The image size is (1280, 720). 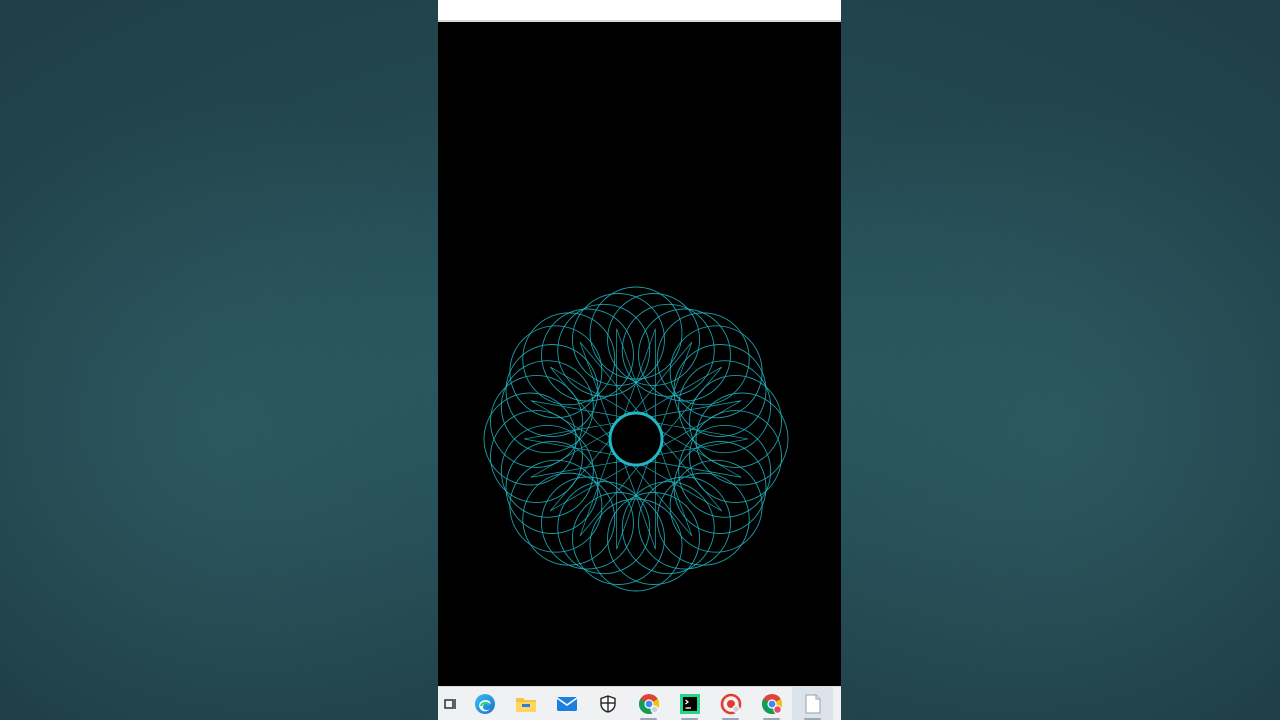 I want to click on pycharm-icon, so click(x=689, y=704).